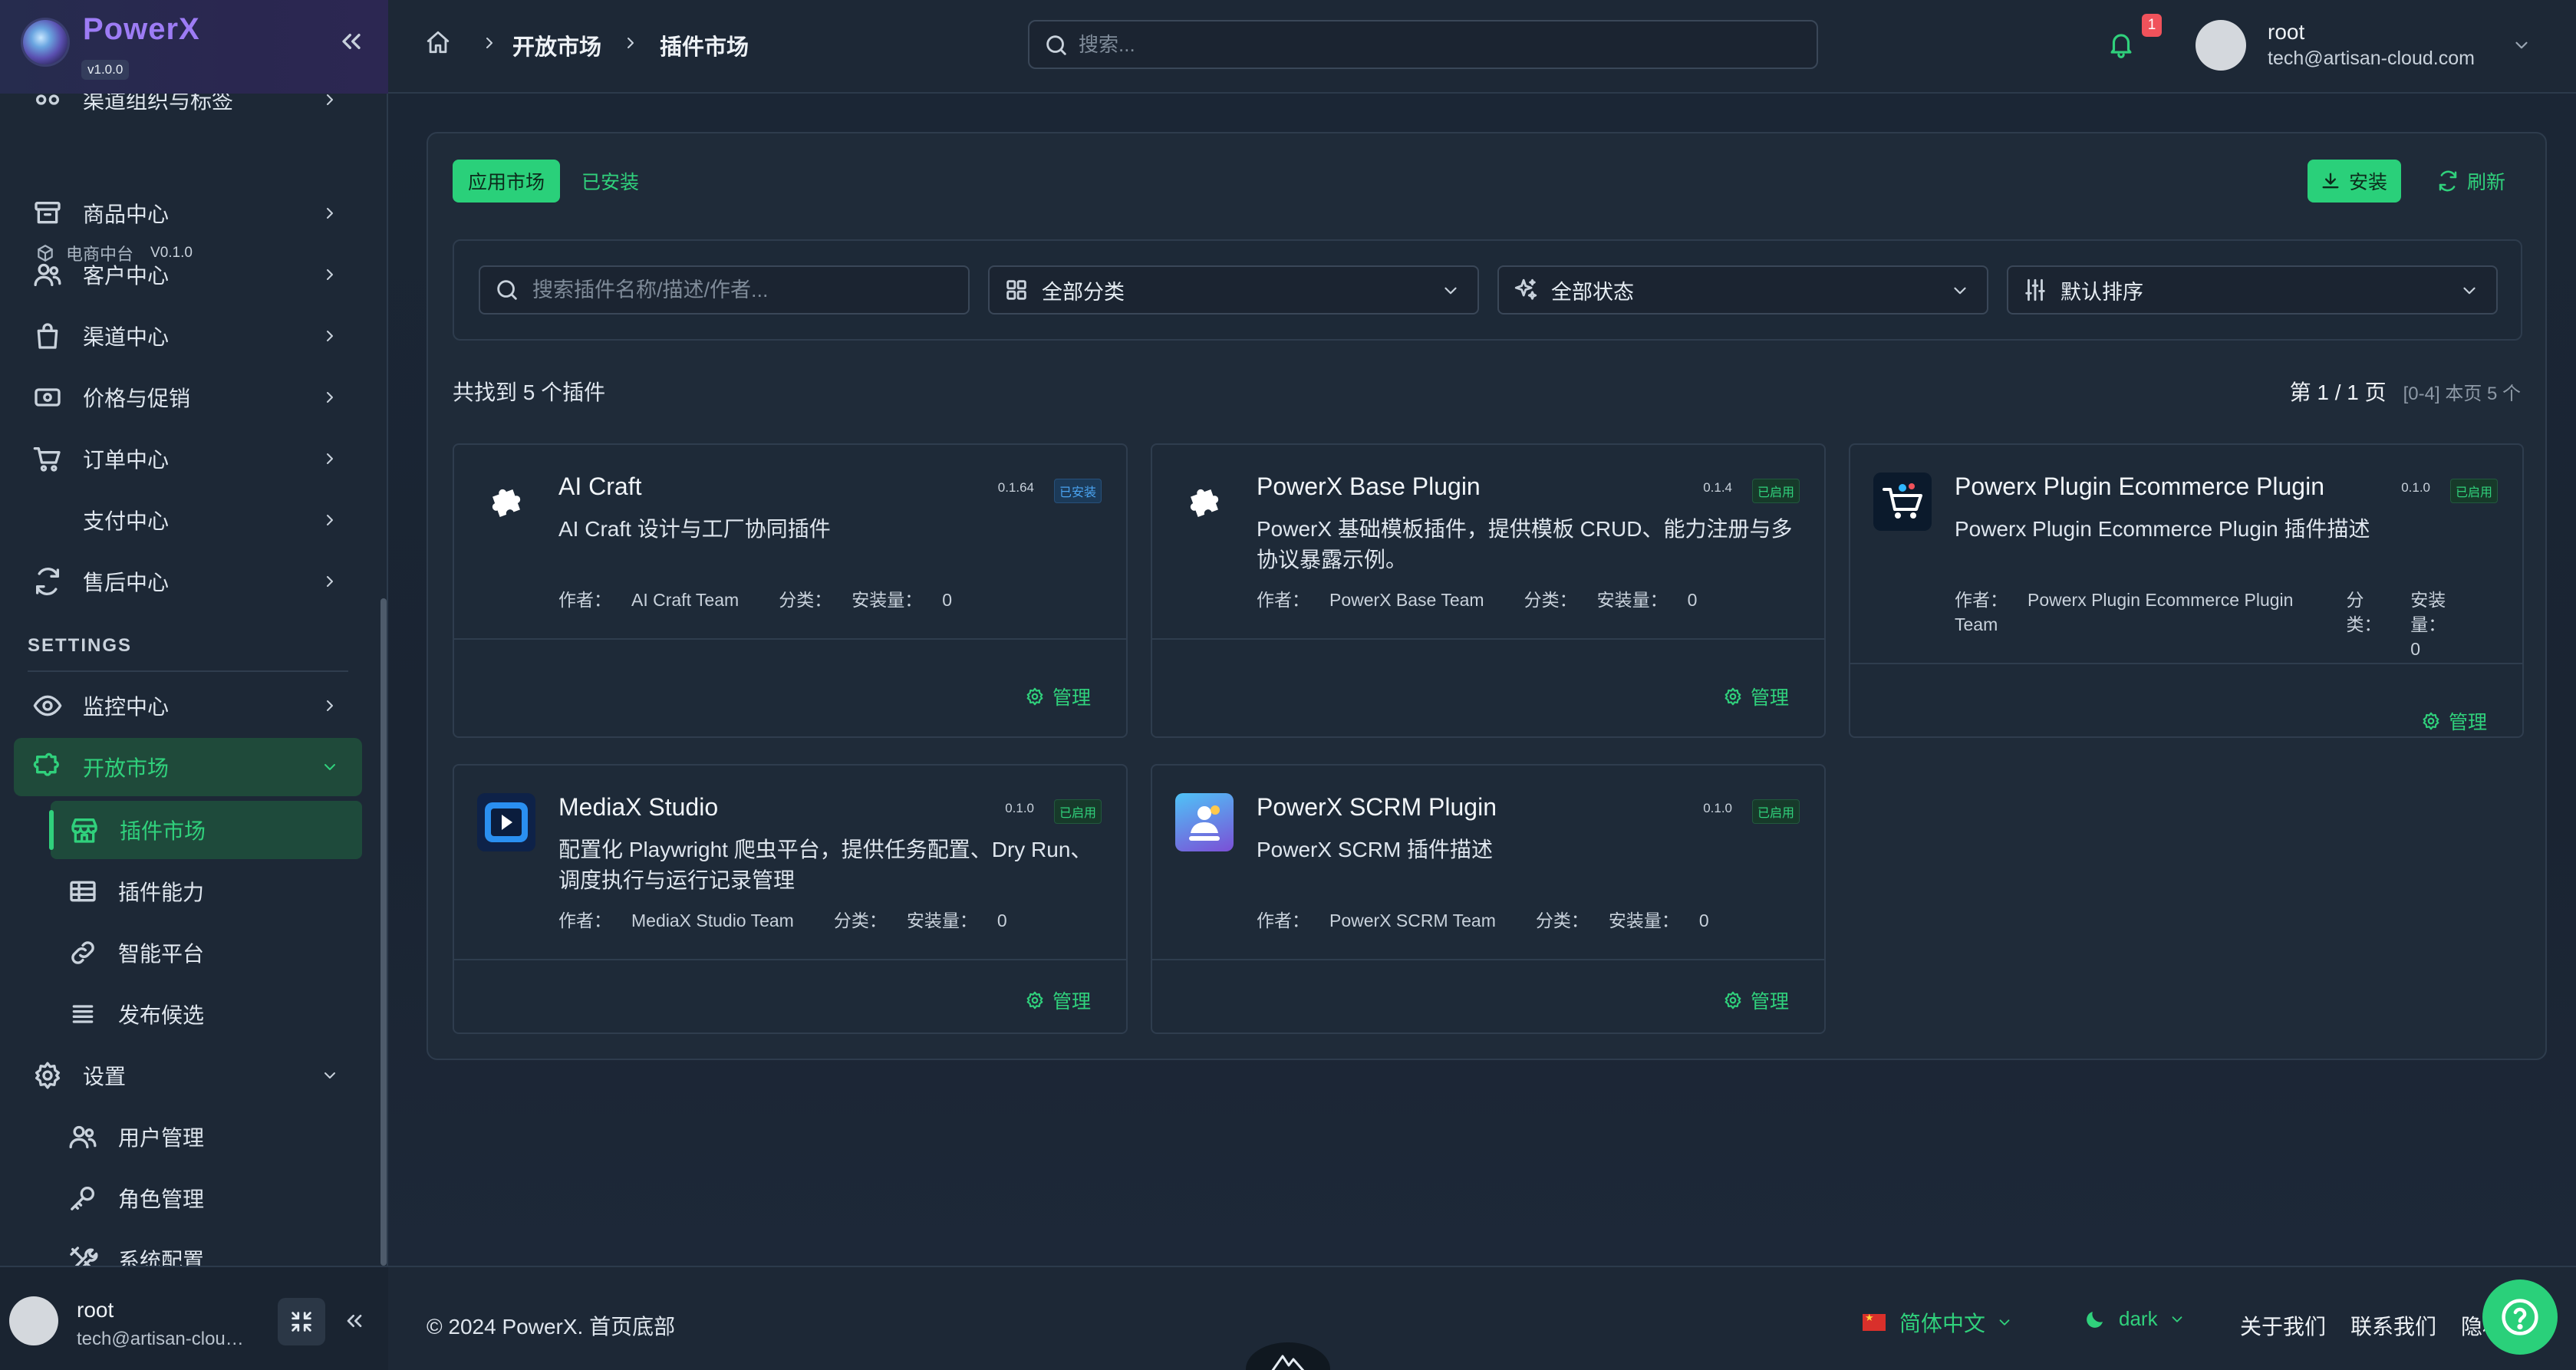  What do you see at coordinates (1488, 960) in the screenshot?
I see `card-divider` at bounding box center [1488, 960].